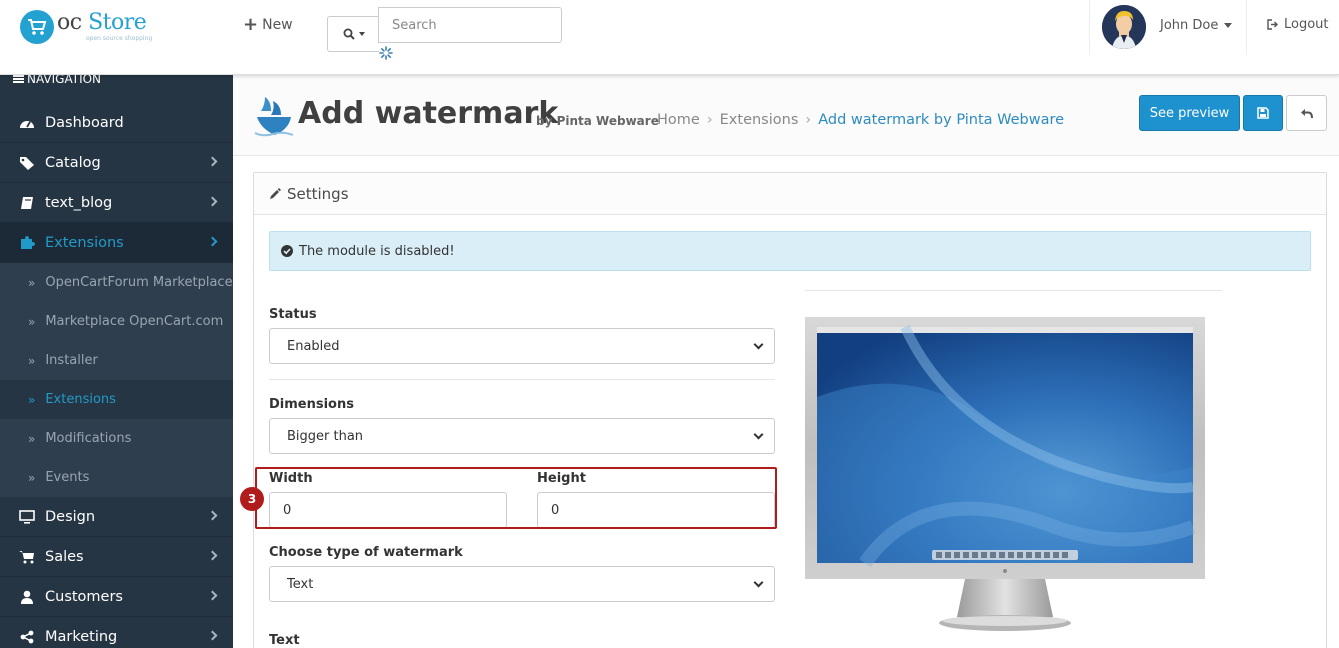 This screenshot has height=648, width=1339. Describe the element at coordinates (27, 597) in the screenshot. I see `user-icon` at that location.